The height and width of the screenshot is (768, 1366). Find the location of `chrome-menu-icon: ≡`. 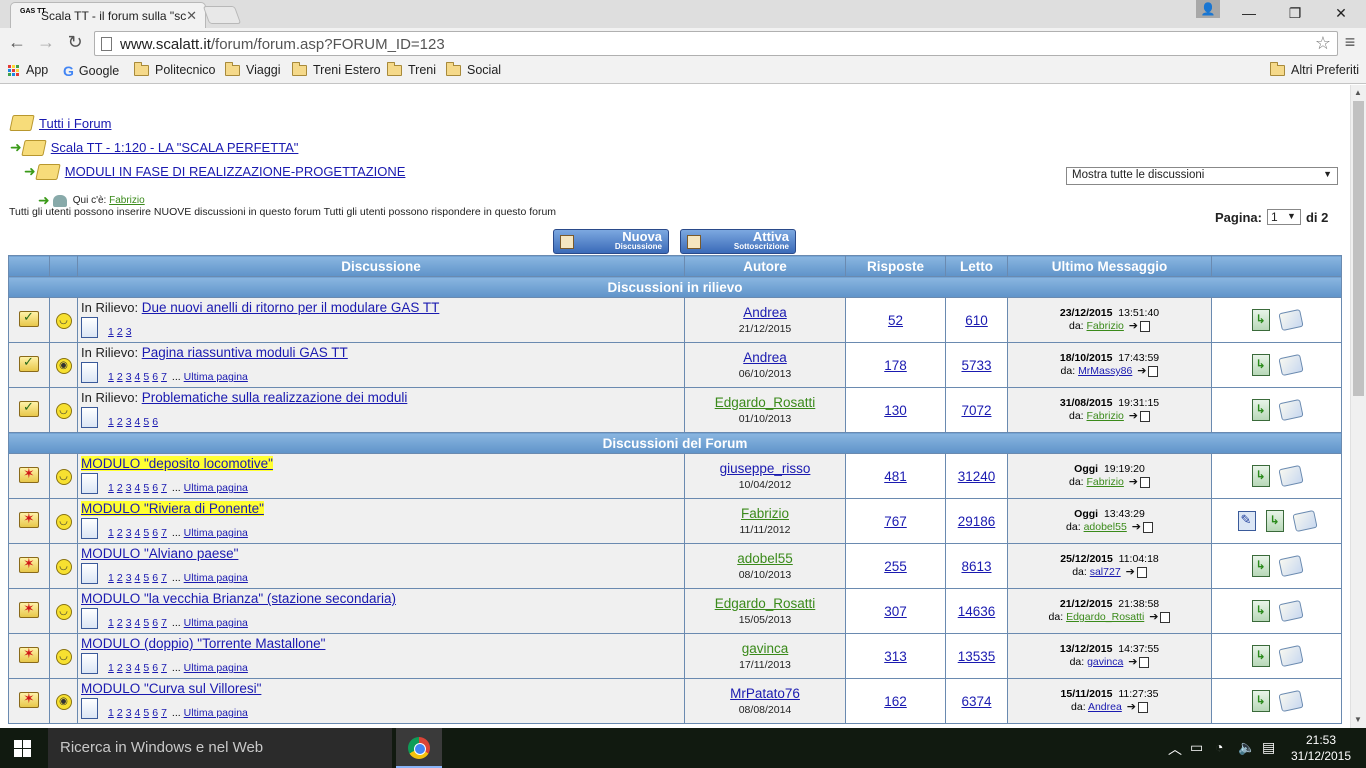

chrome-menu-icon: ≡ is located at coordinates (1350, 43).